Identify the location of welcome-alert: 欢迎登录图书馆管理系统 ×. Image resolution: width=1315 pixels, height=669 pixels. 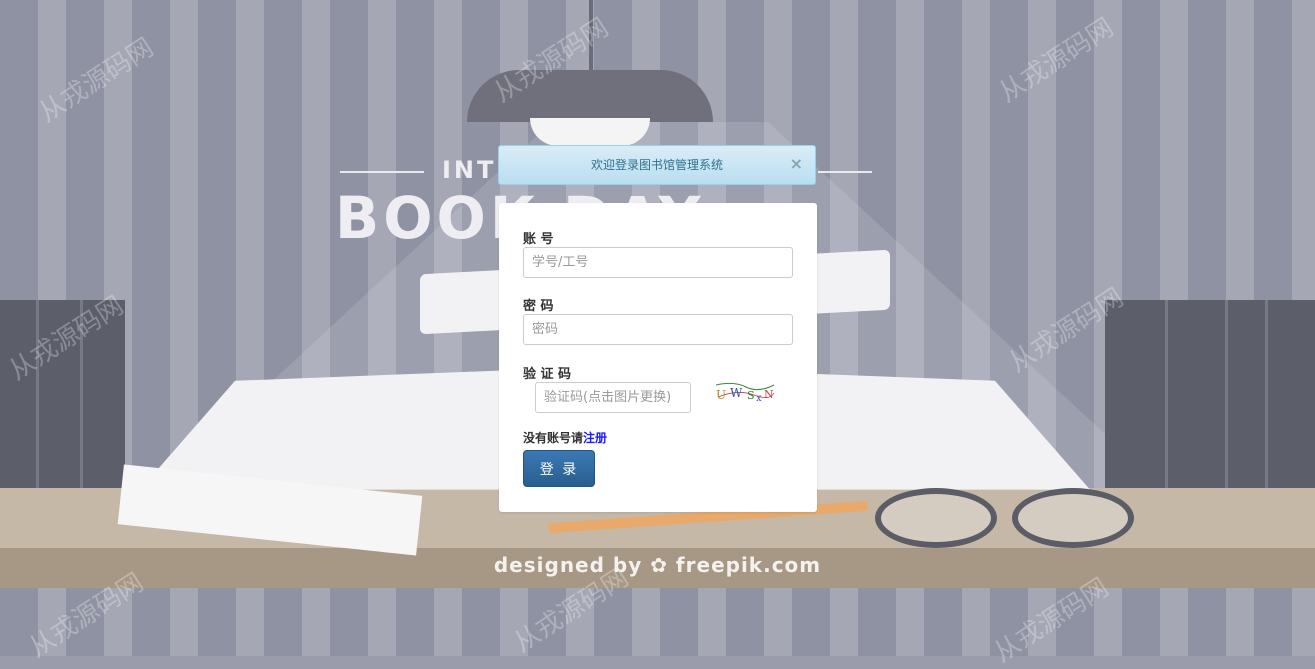
(657, 165).